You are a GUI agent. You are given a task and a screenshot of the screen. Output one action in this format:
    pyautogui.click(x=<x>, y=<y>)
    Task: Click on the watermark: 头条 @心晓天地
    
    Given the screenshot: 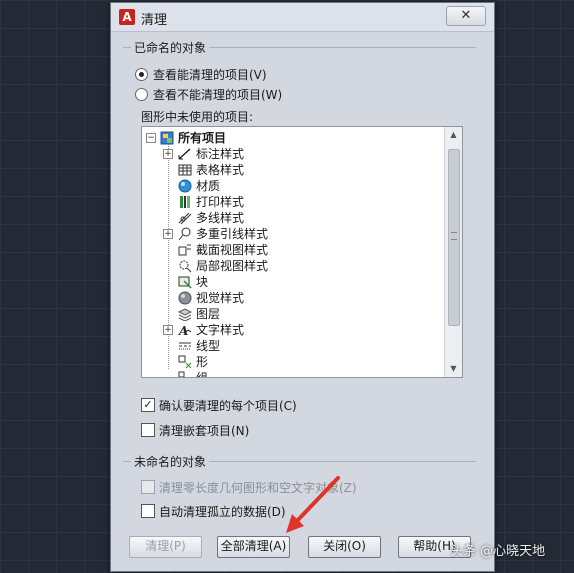 What is the action you would take?
    pyautogui.click(x=498, y=551)
    